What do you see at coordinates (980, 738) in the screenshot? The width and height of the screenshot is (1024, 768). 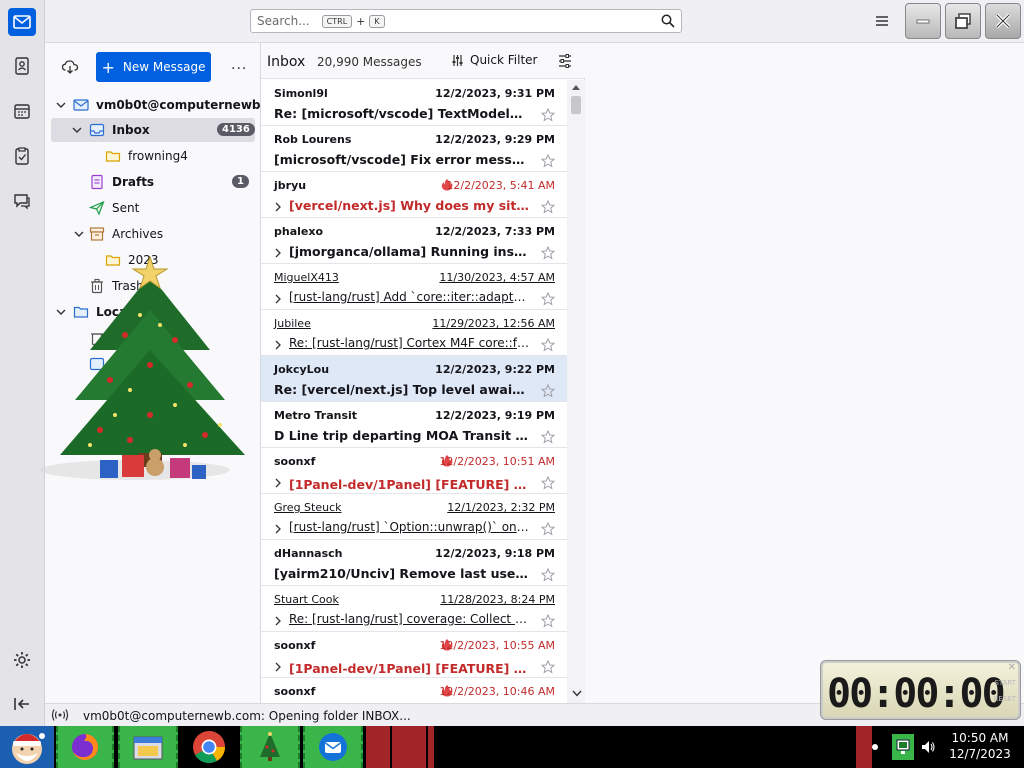 I see `clock-time: 10:50 AM` at bounding box center [980, 738].